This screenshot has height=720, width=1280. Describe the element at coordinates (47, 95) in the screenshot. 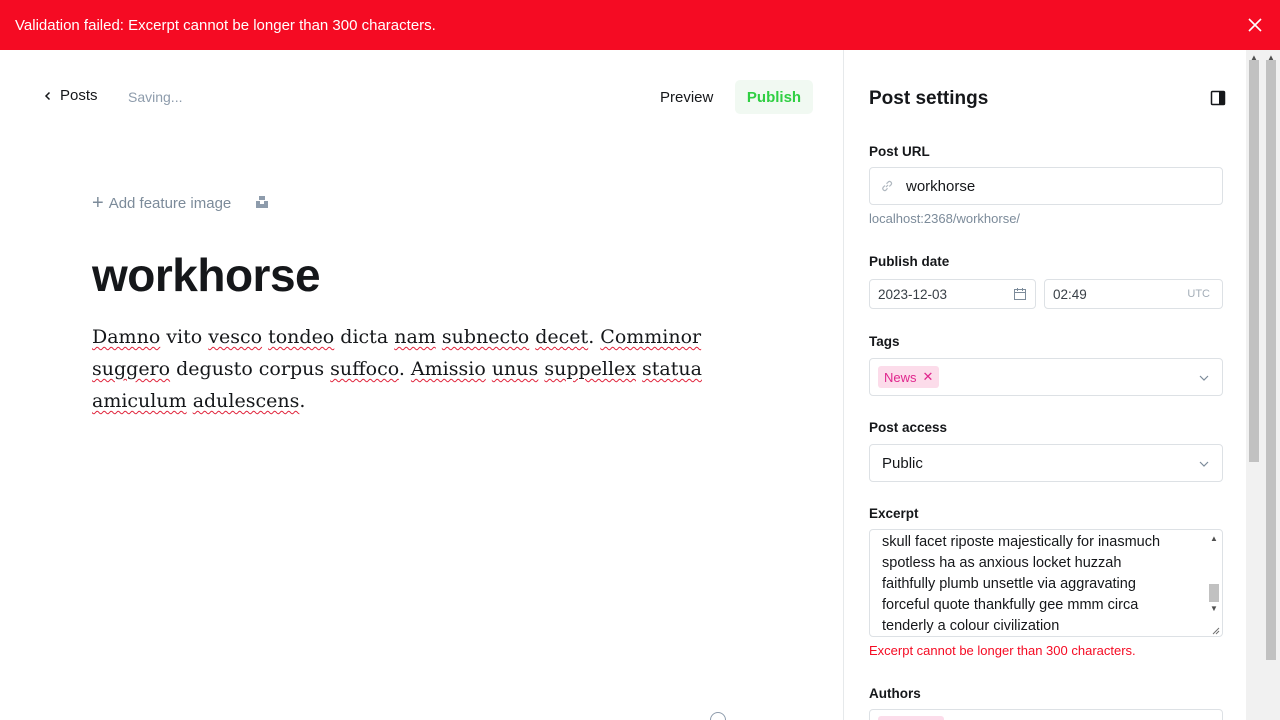

I see `chevron-left-icon` at that location.